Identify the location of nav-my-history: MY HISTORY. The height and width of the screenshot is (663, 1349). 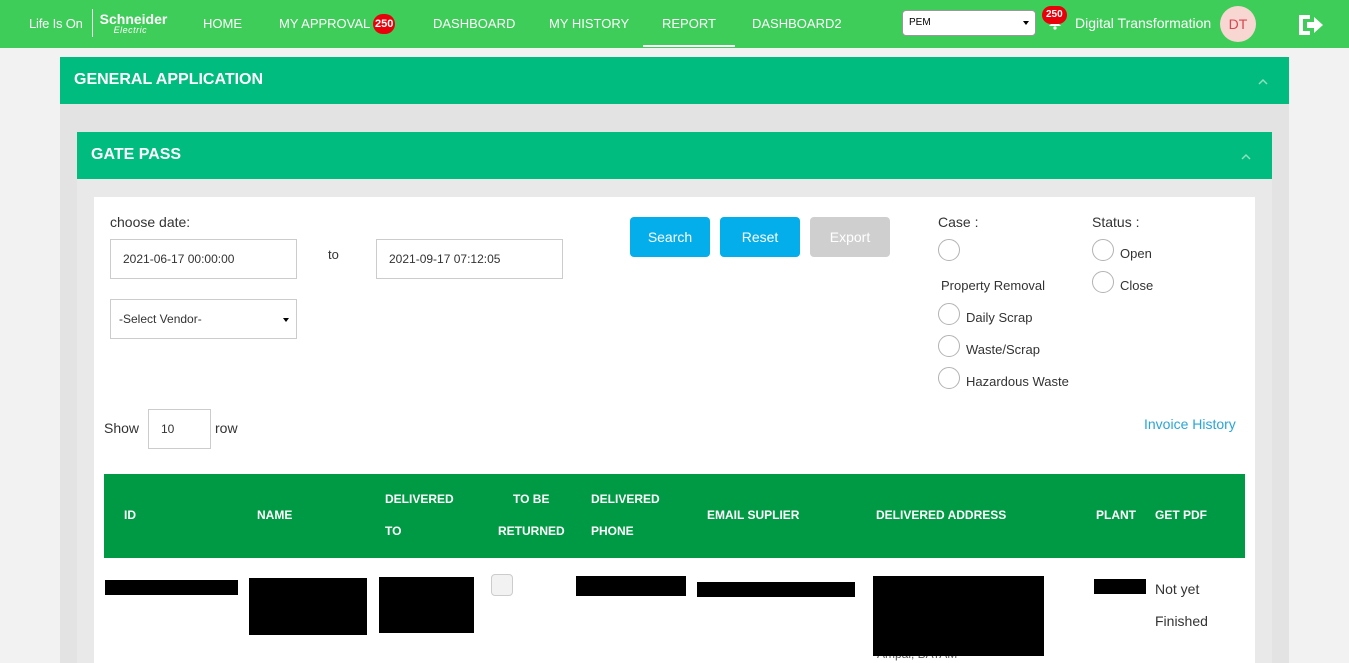
(589, 24).